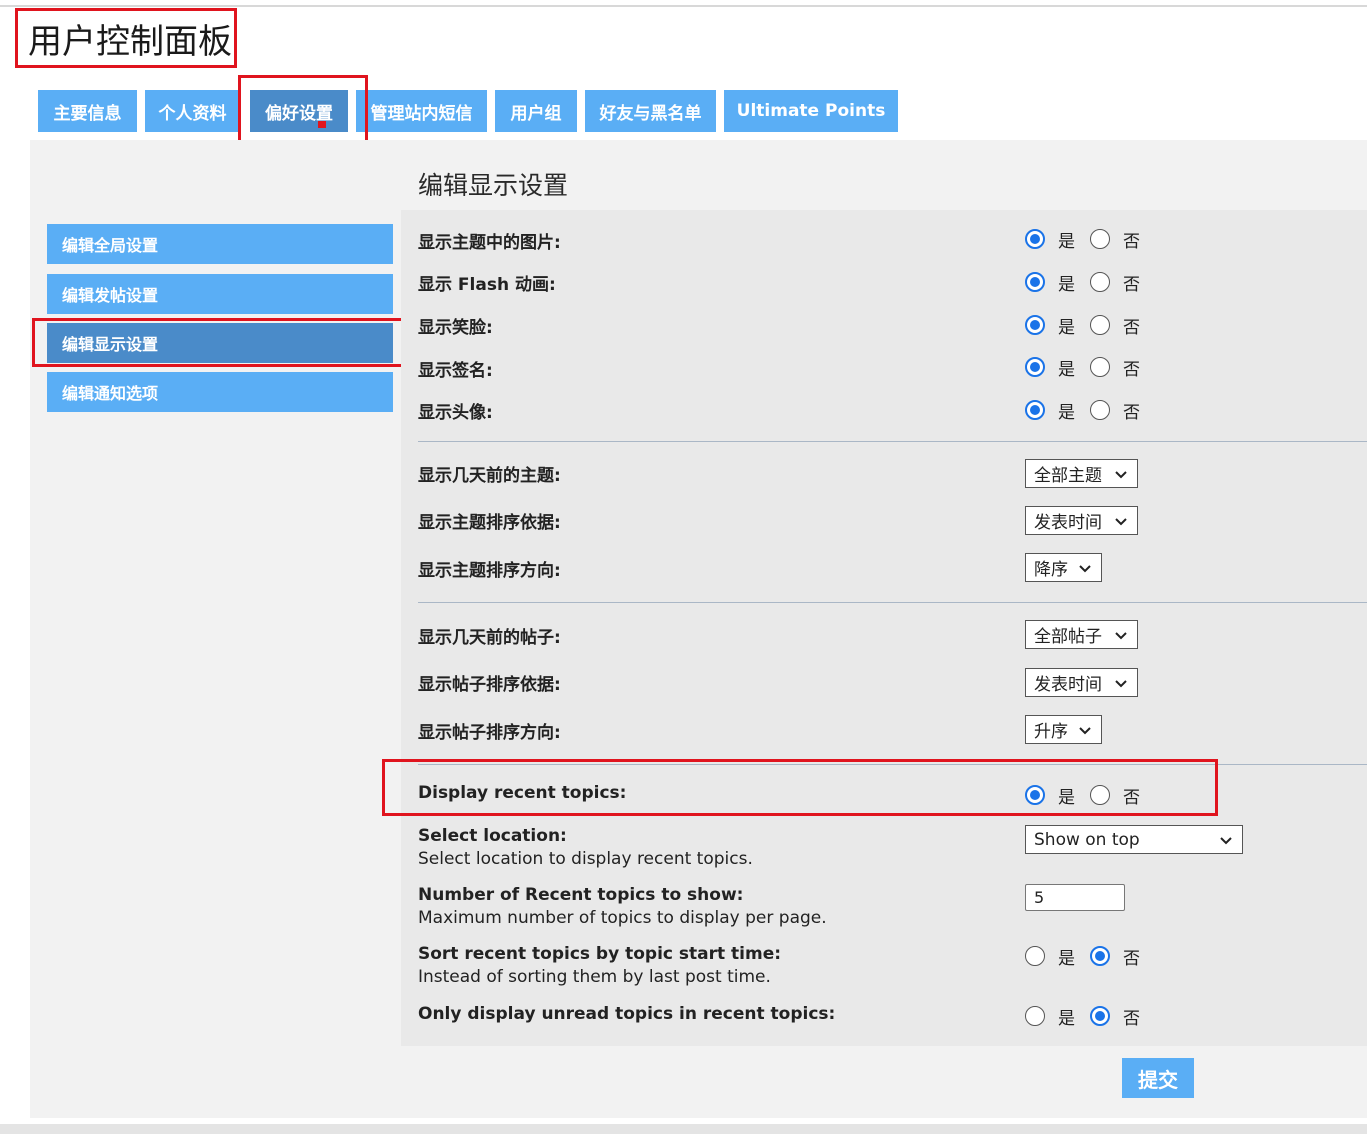 Image resolution: width=1367 pixels, height=1134 pixels. I want to click on setting-label-flash: 显示 Flash 动画:, so click(487, 285).